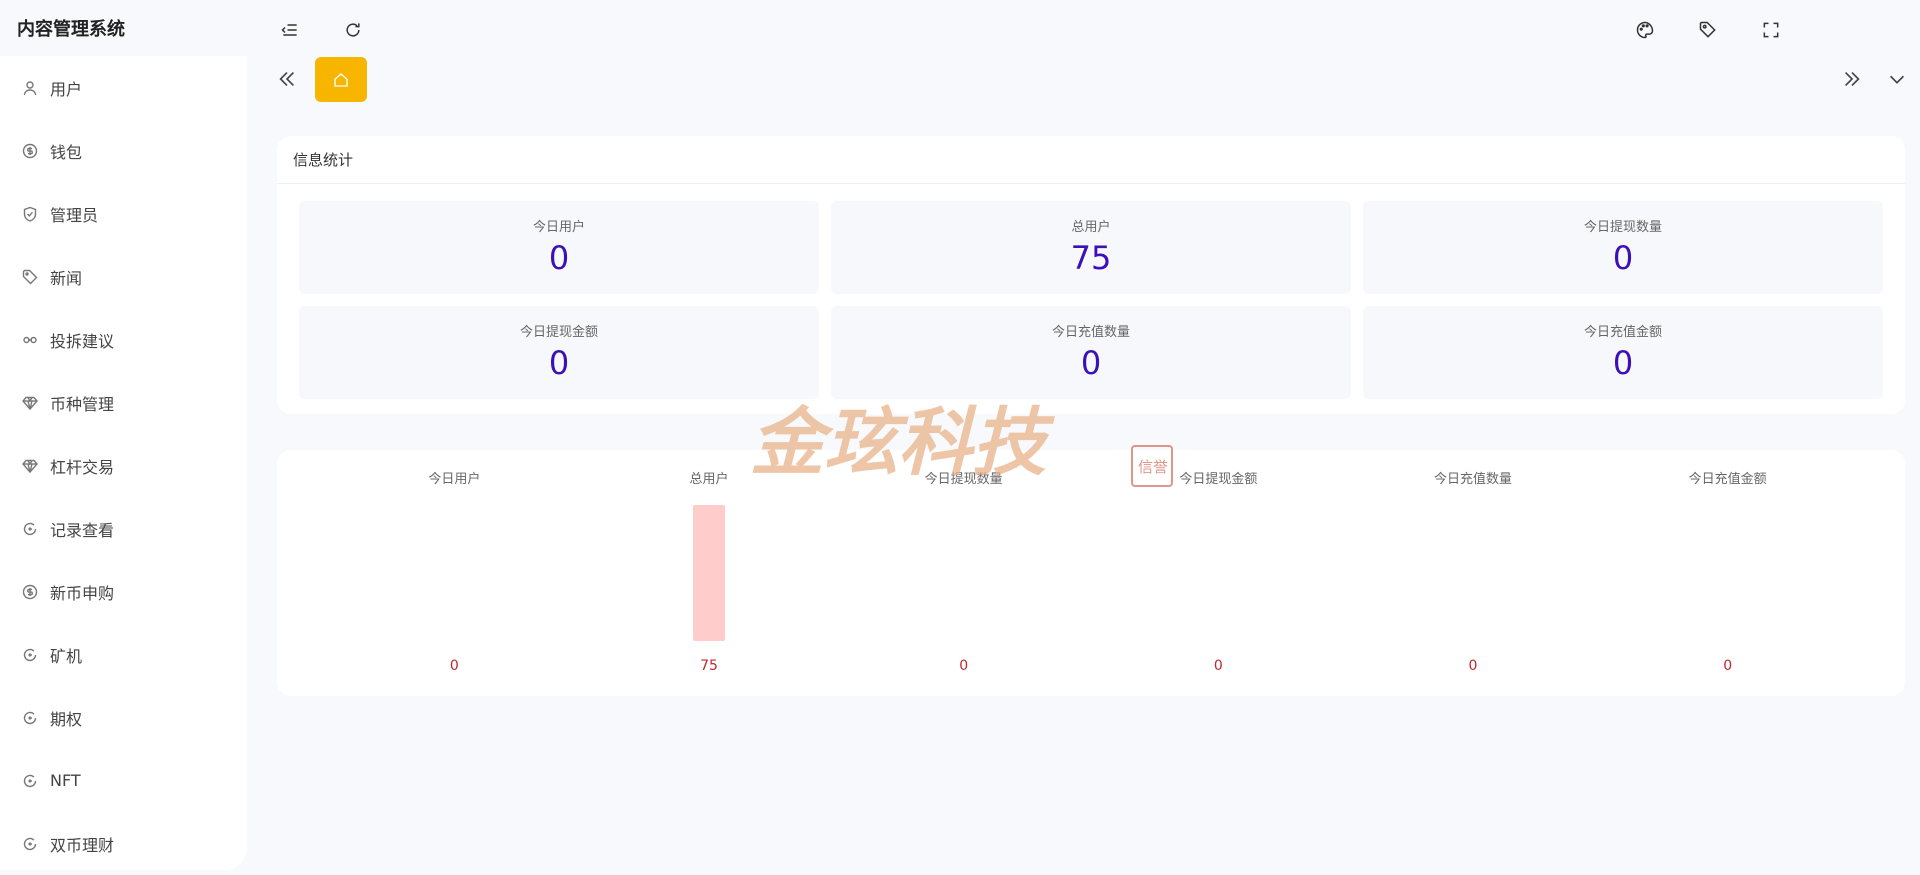  I want to click on double-chevron-left-icon, so click(287, 79).